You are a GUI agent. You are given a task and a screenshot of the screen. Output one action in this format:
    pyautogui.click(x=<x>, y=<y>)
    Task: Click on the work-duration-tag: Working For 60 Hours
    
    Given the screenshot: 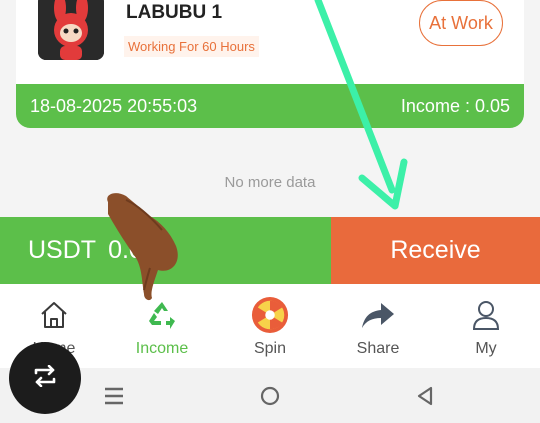 What is the action you would take?
    pyautogui.click(x=191, y=46)
    